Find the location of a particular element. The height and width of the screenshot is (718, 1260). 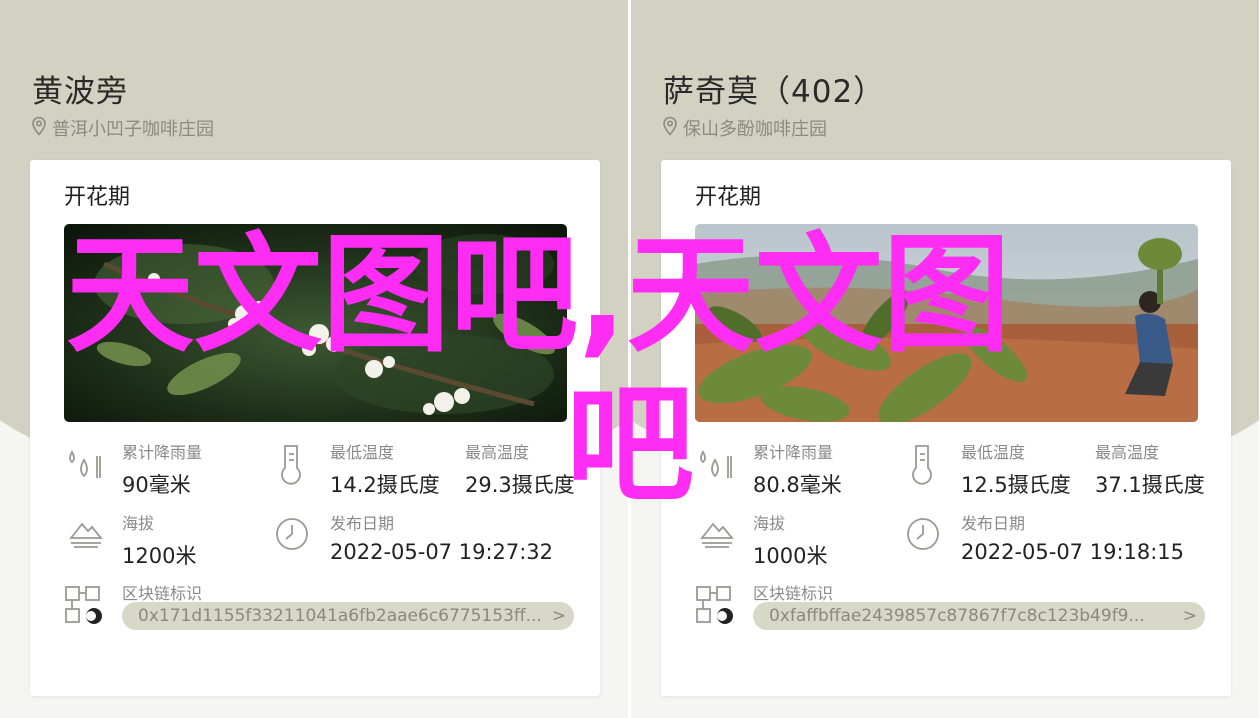

altitude-value: 1000米 is located at coordinates (790, 556).